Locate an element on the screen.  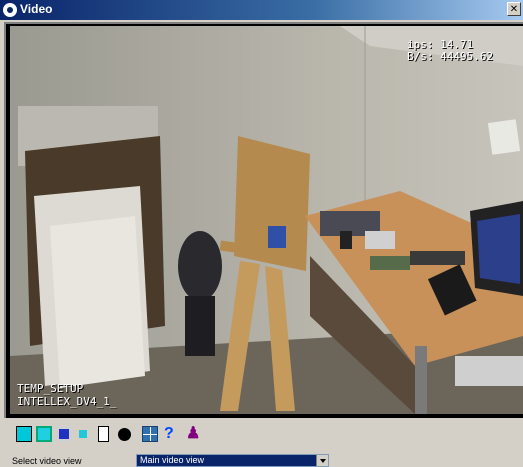
help-icon: ? is located at coordinates (172, 434).